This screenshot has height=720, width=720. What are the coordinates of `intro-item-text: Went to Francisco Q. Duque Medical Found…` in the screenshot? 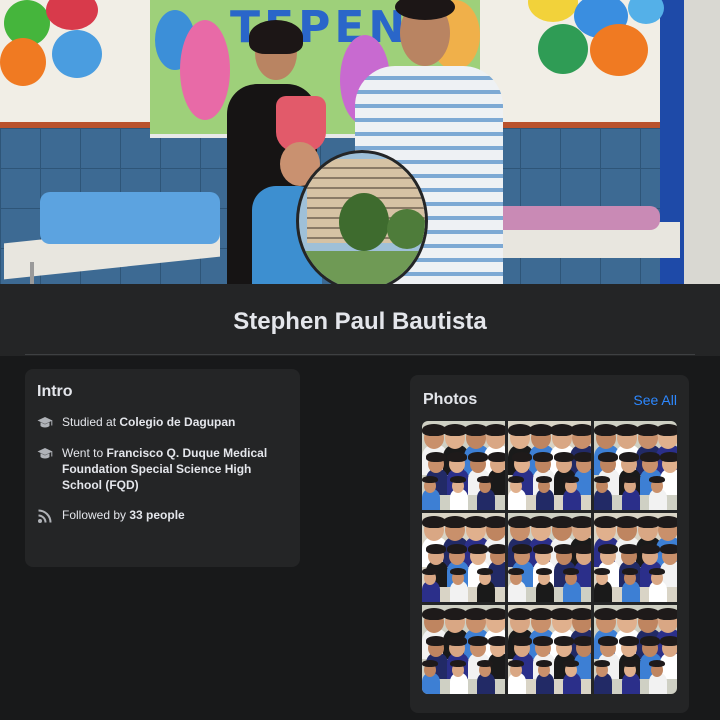 It's located at (165, 469).